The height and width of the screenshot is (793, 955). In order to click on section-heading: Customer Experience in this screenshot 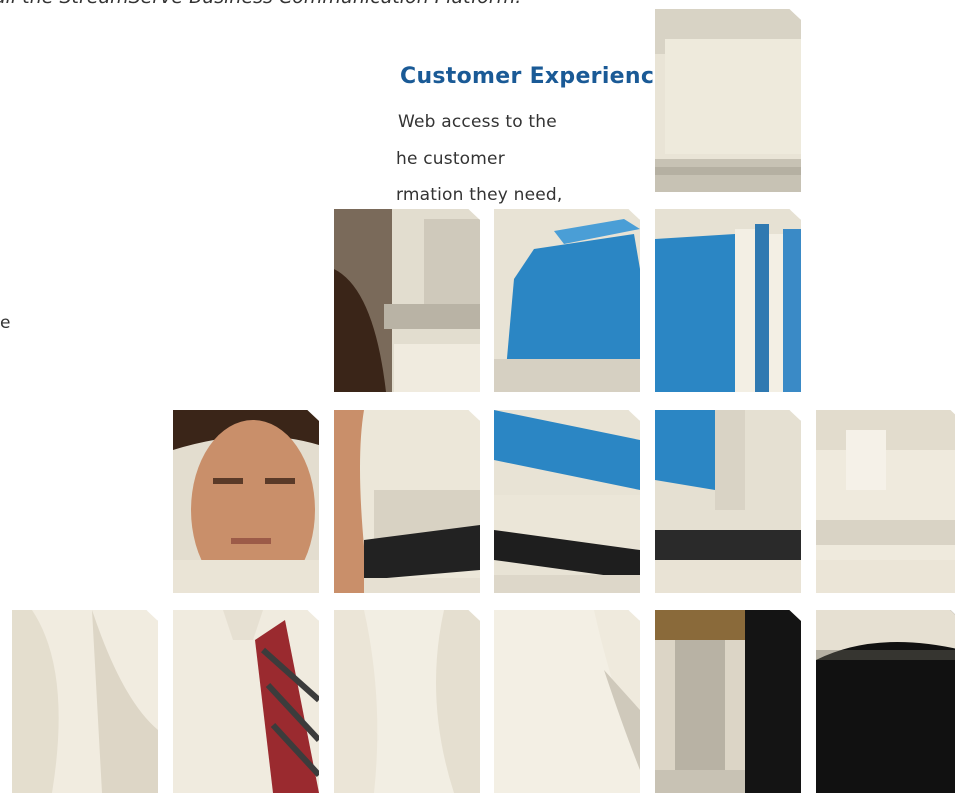, I will do `click(535, 76)`.